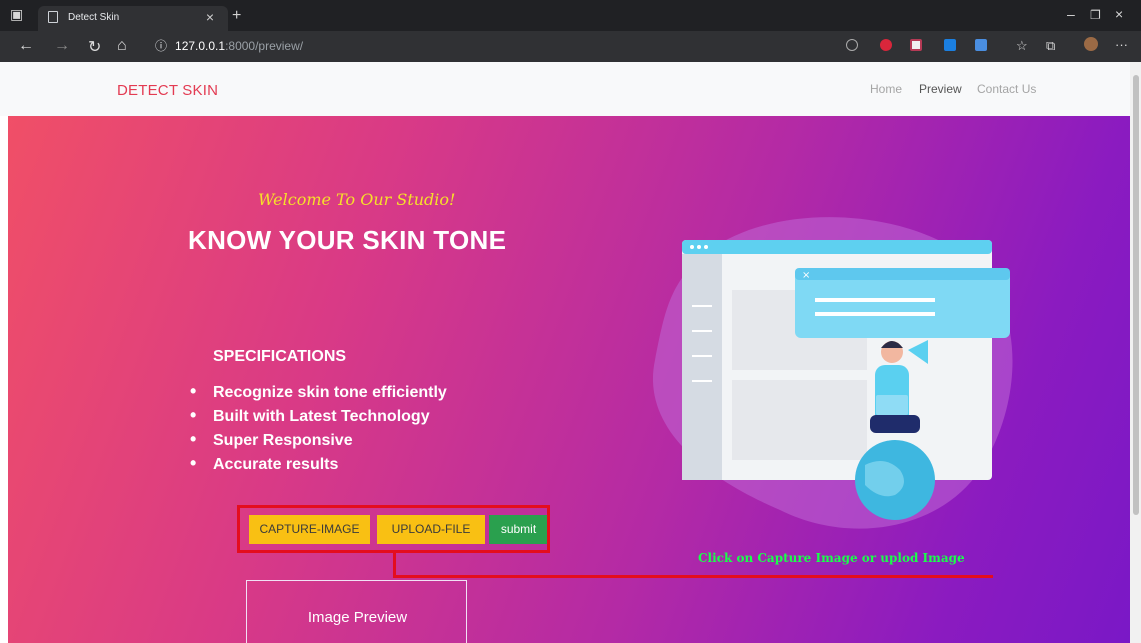  Describe the element at coordinates (122, 46) in the screenshot. I see `home-icon: ⌂` at that location.